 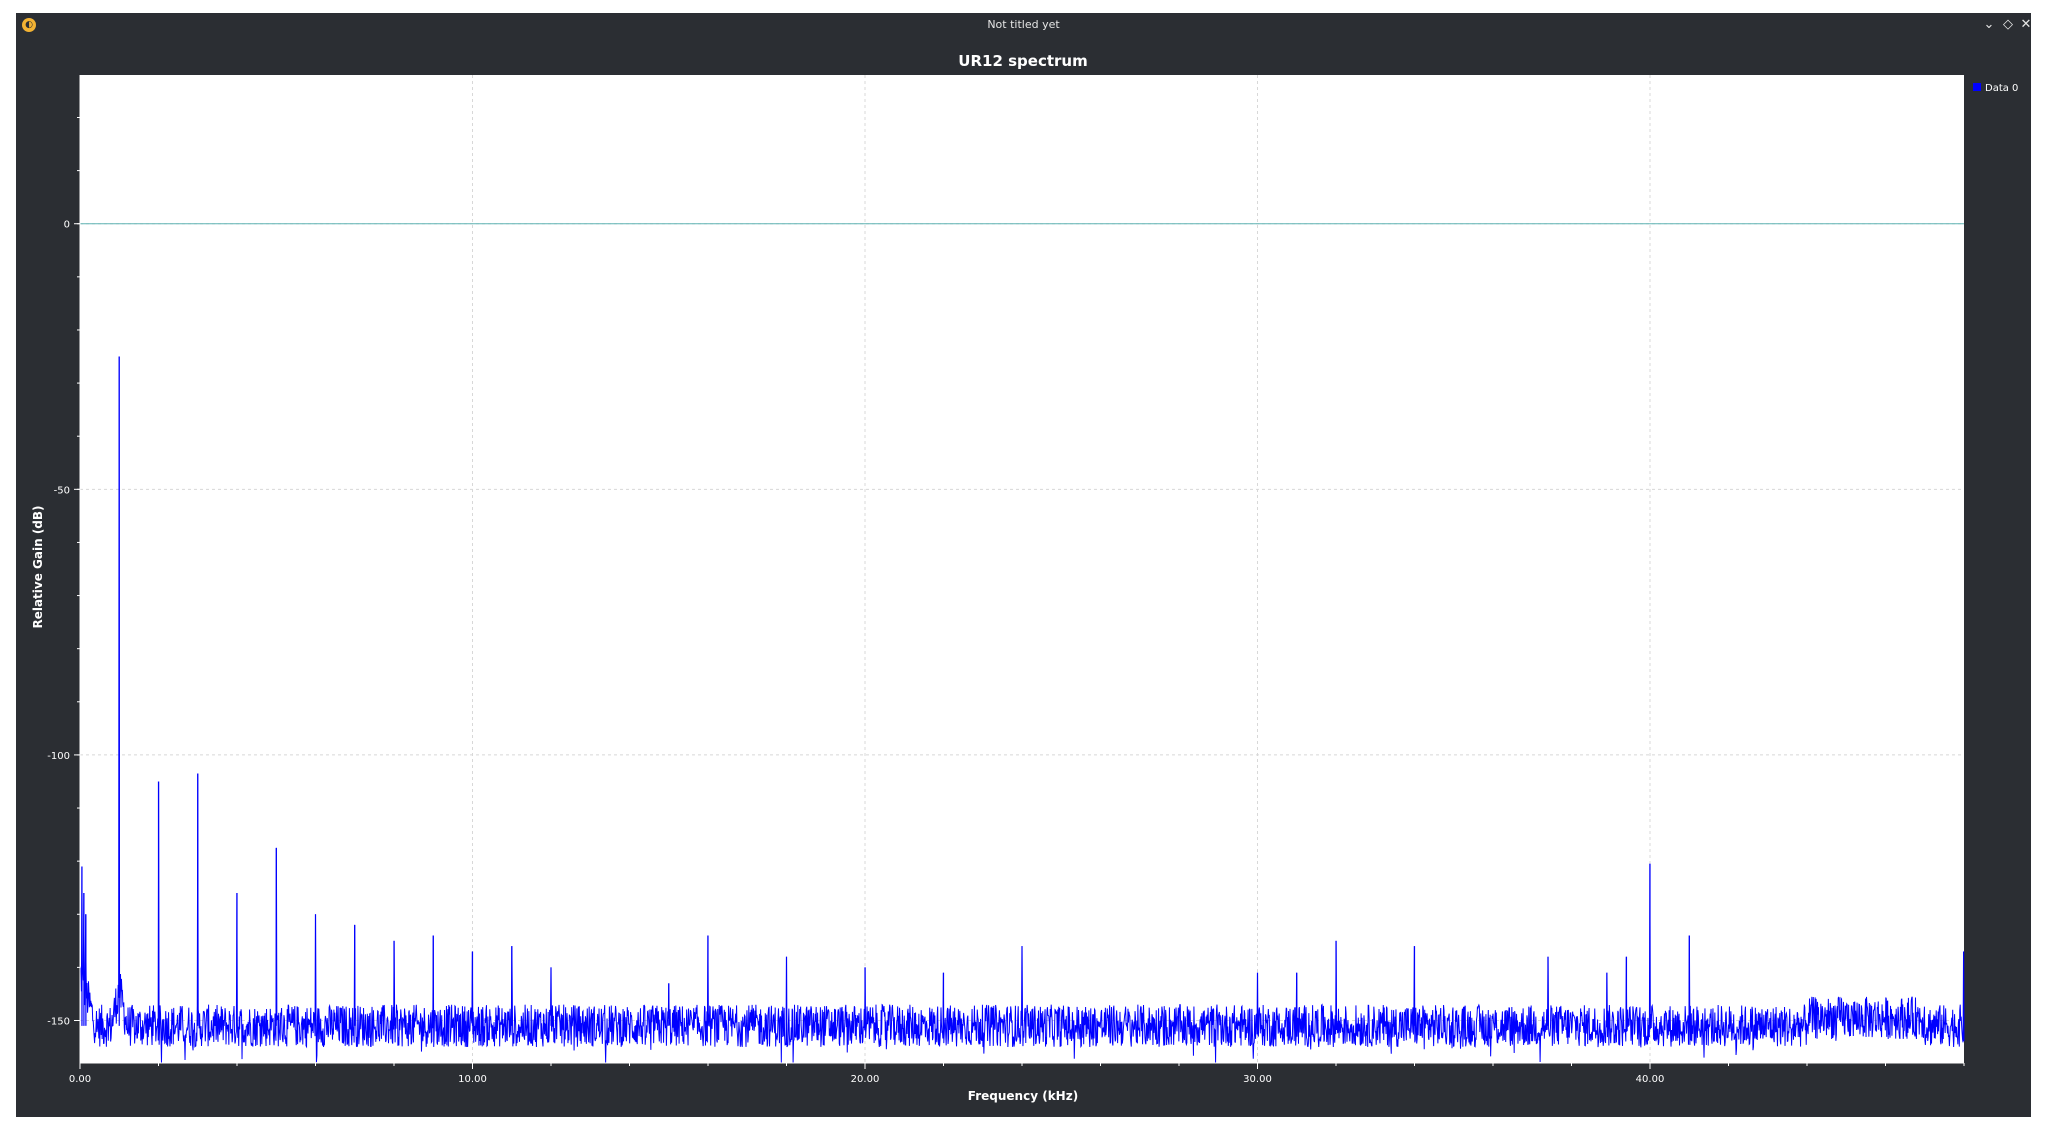 What do you see at coordinates (62, 490) in the screenshot?
I see `y-tick-label: -50` at bounding box center [62, 490].